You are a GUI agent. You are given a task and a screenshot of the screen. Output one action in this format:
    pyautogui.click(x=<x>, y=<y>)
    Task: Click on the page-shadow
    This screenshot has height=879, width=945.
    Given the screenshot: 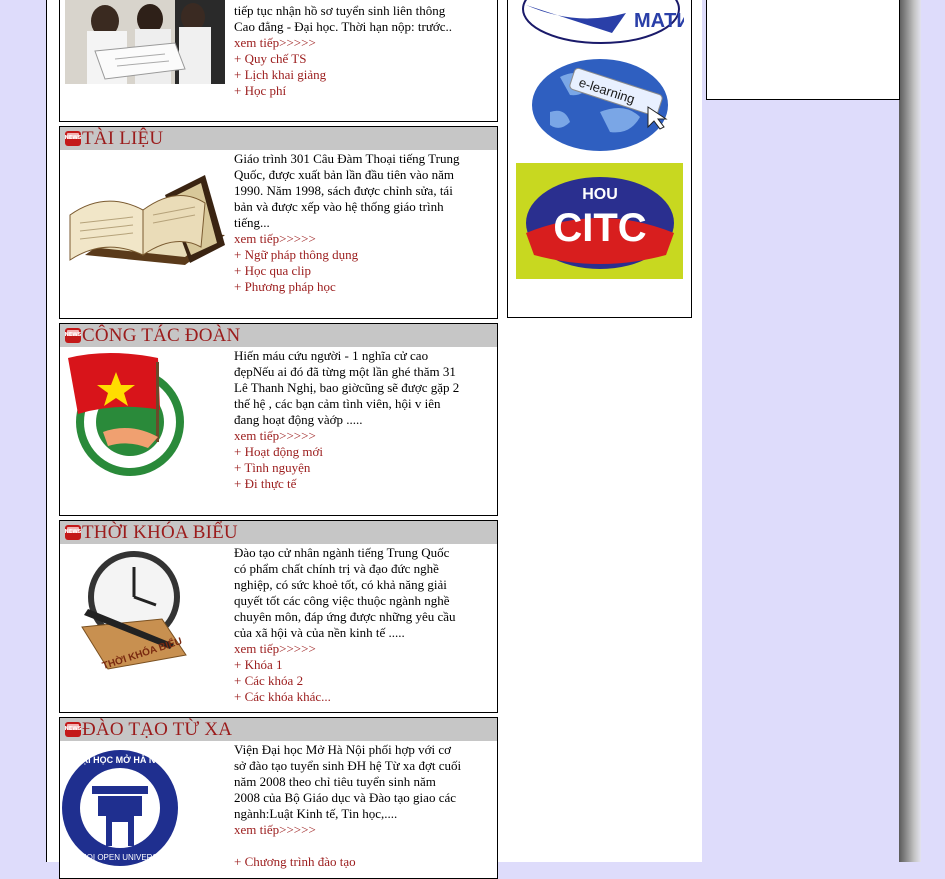 What is the action you would take?
    pyautogui.click(x=910, y=431)
    